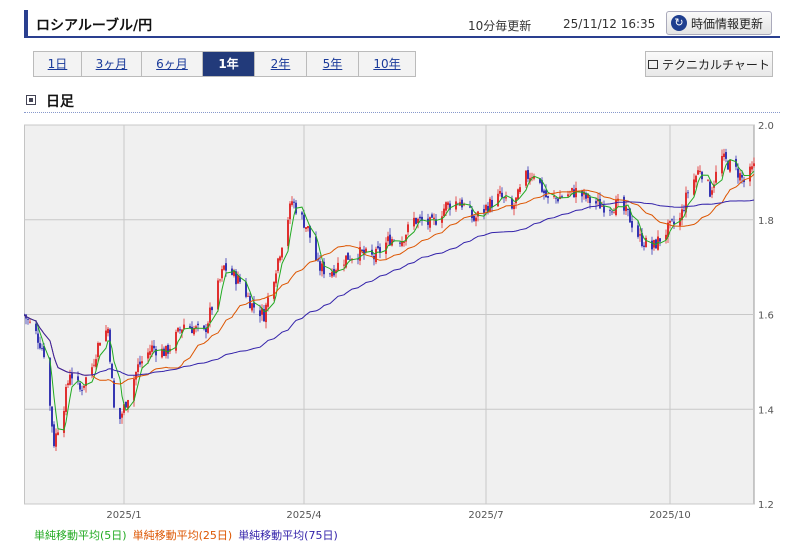 The width and height of the screenshot is (790, 543). I want to click on technical-chart-label: テクニカルチャート, so click(716, 64).